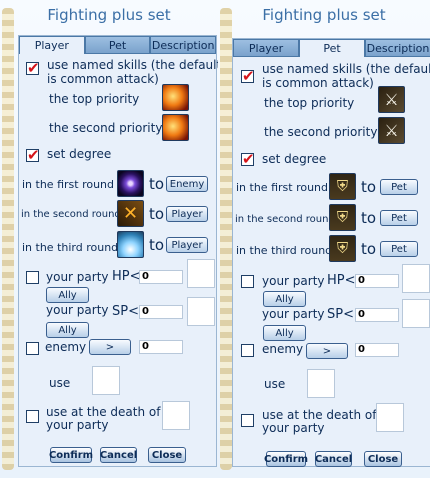 The height and width of the screenshot is (478, 430). What do you see at coordinates (68, 184) in the screenshot?
I see `first-round-label: in the first round` at bounding box center [68, 184].